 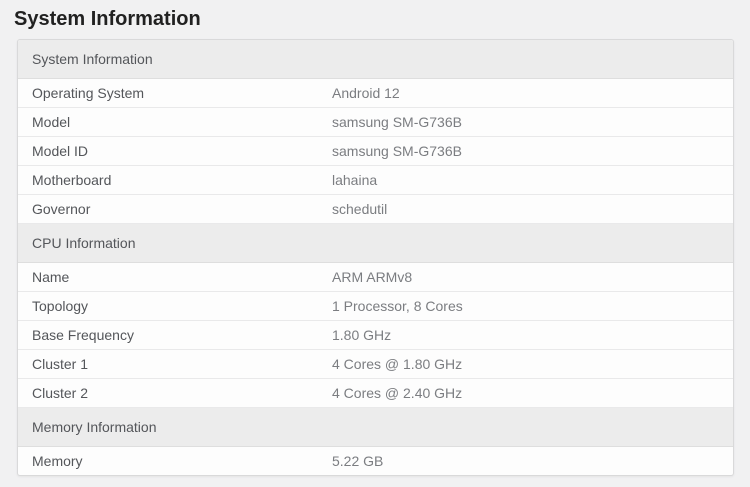 I want to click on section-header: Memory Information, so click(x=375, y=427).